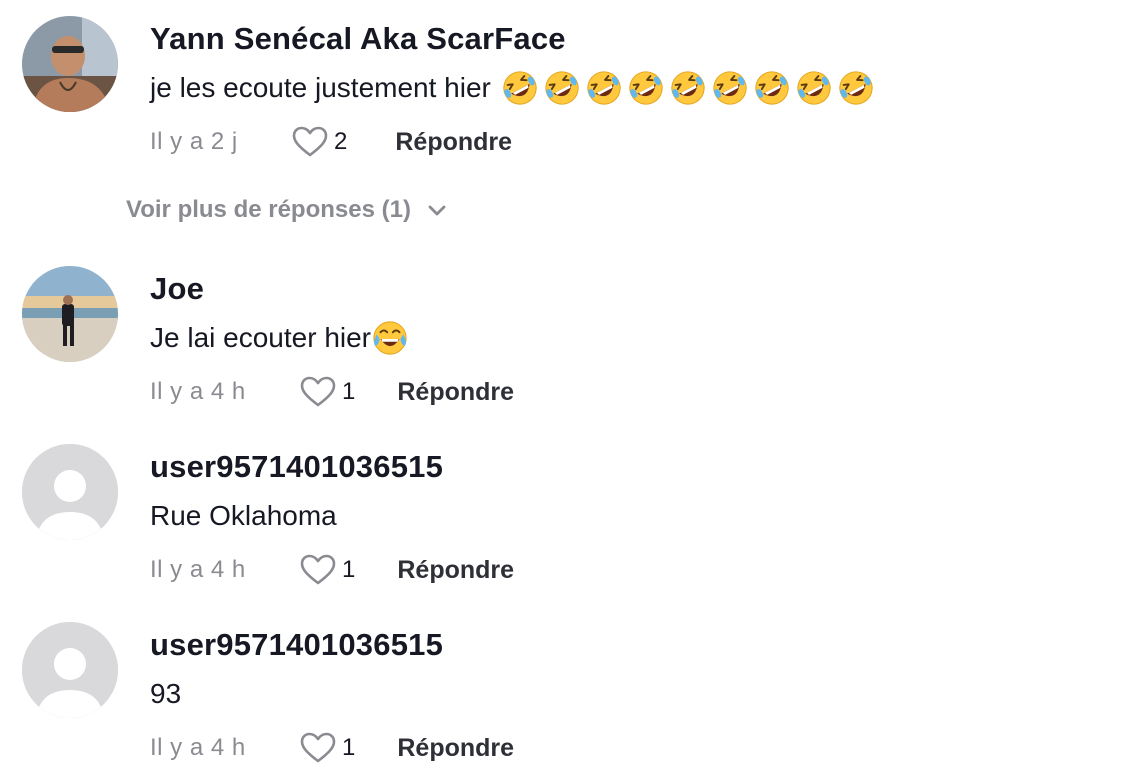 This screenshot has width=1144, height=780. I want to click on comment-text: je les ecoute justement hier, so click(514, 88).